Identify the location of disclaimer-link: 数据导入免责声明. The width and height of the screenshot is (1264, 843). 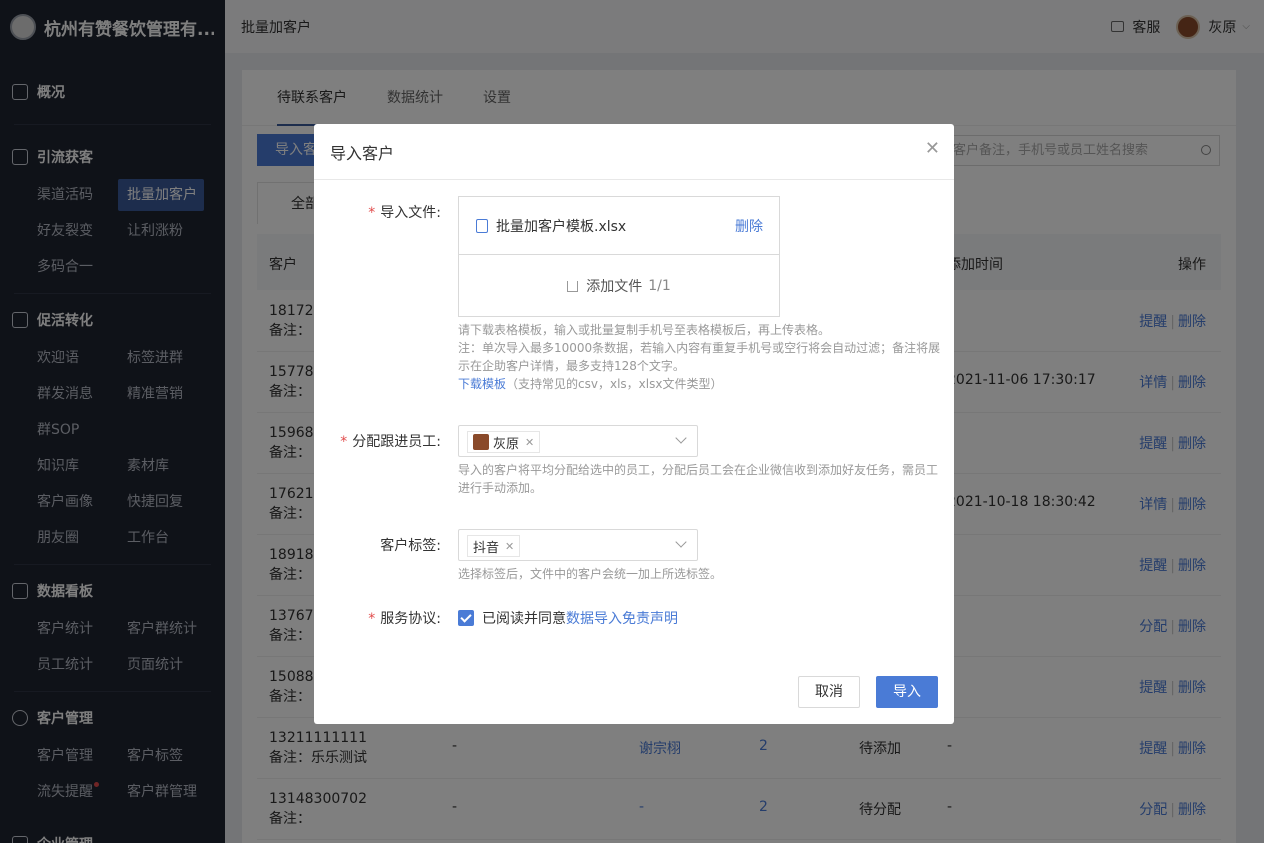
(622, 618).